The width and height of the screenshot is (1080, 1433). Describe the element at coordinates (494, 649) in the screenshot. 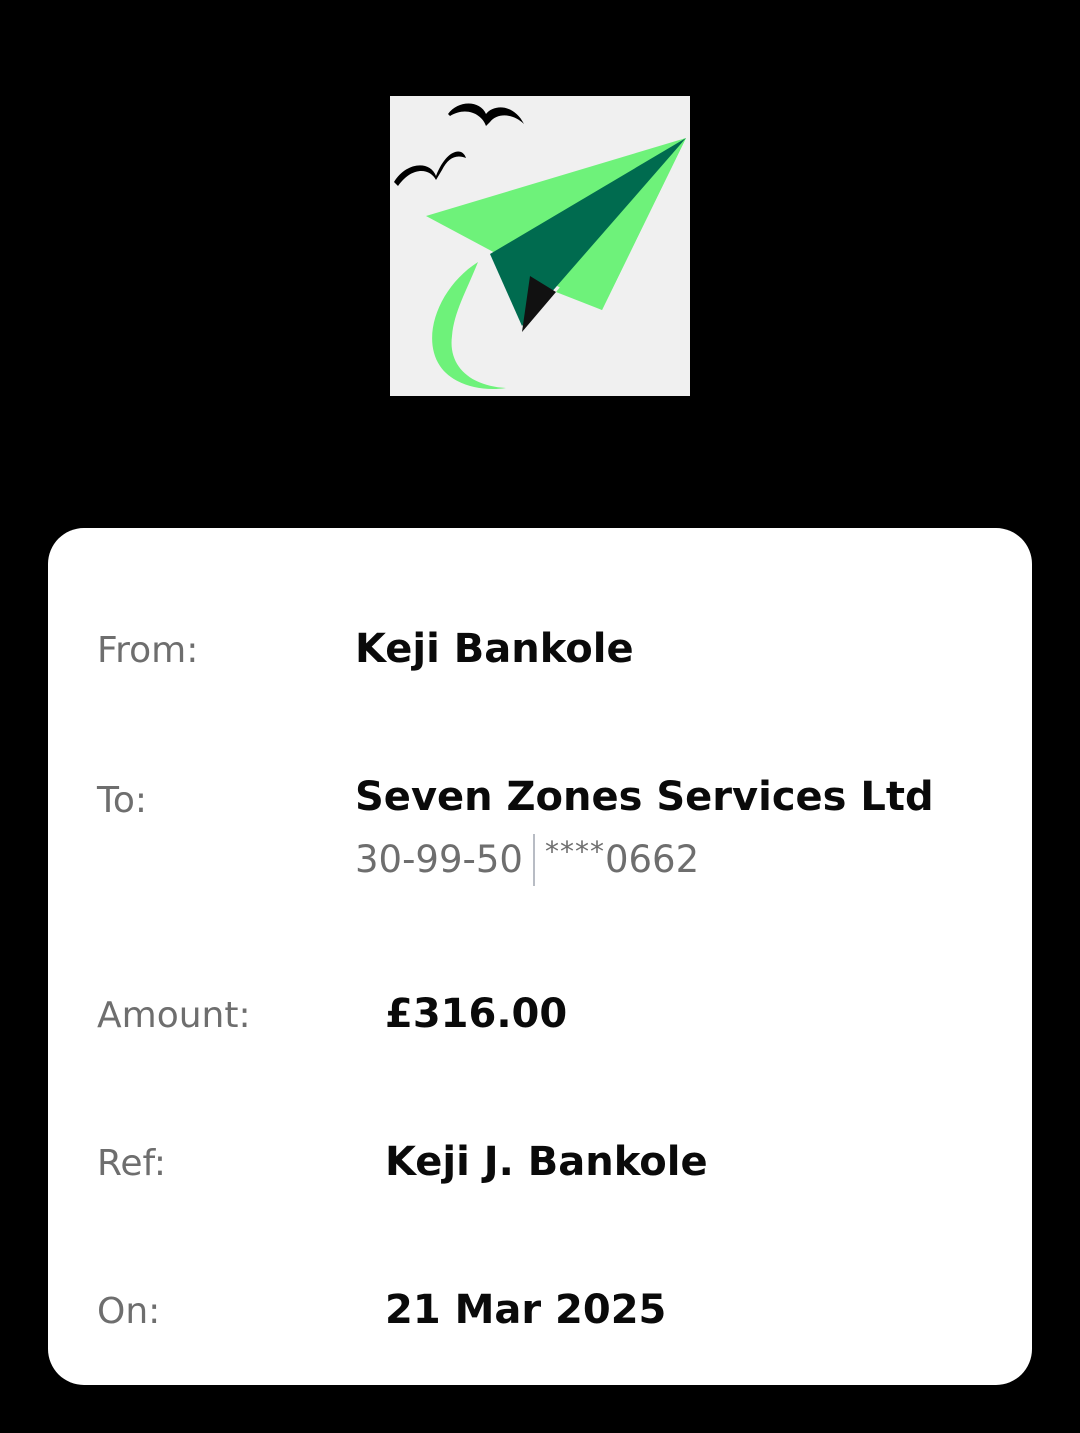

I see `from-value: Keji Bankole` at that location.